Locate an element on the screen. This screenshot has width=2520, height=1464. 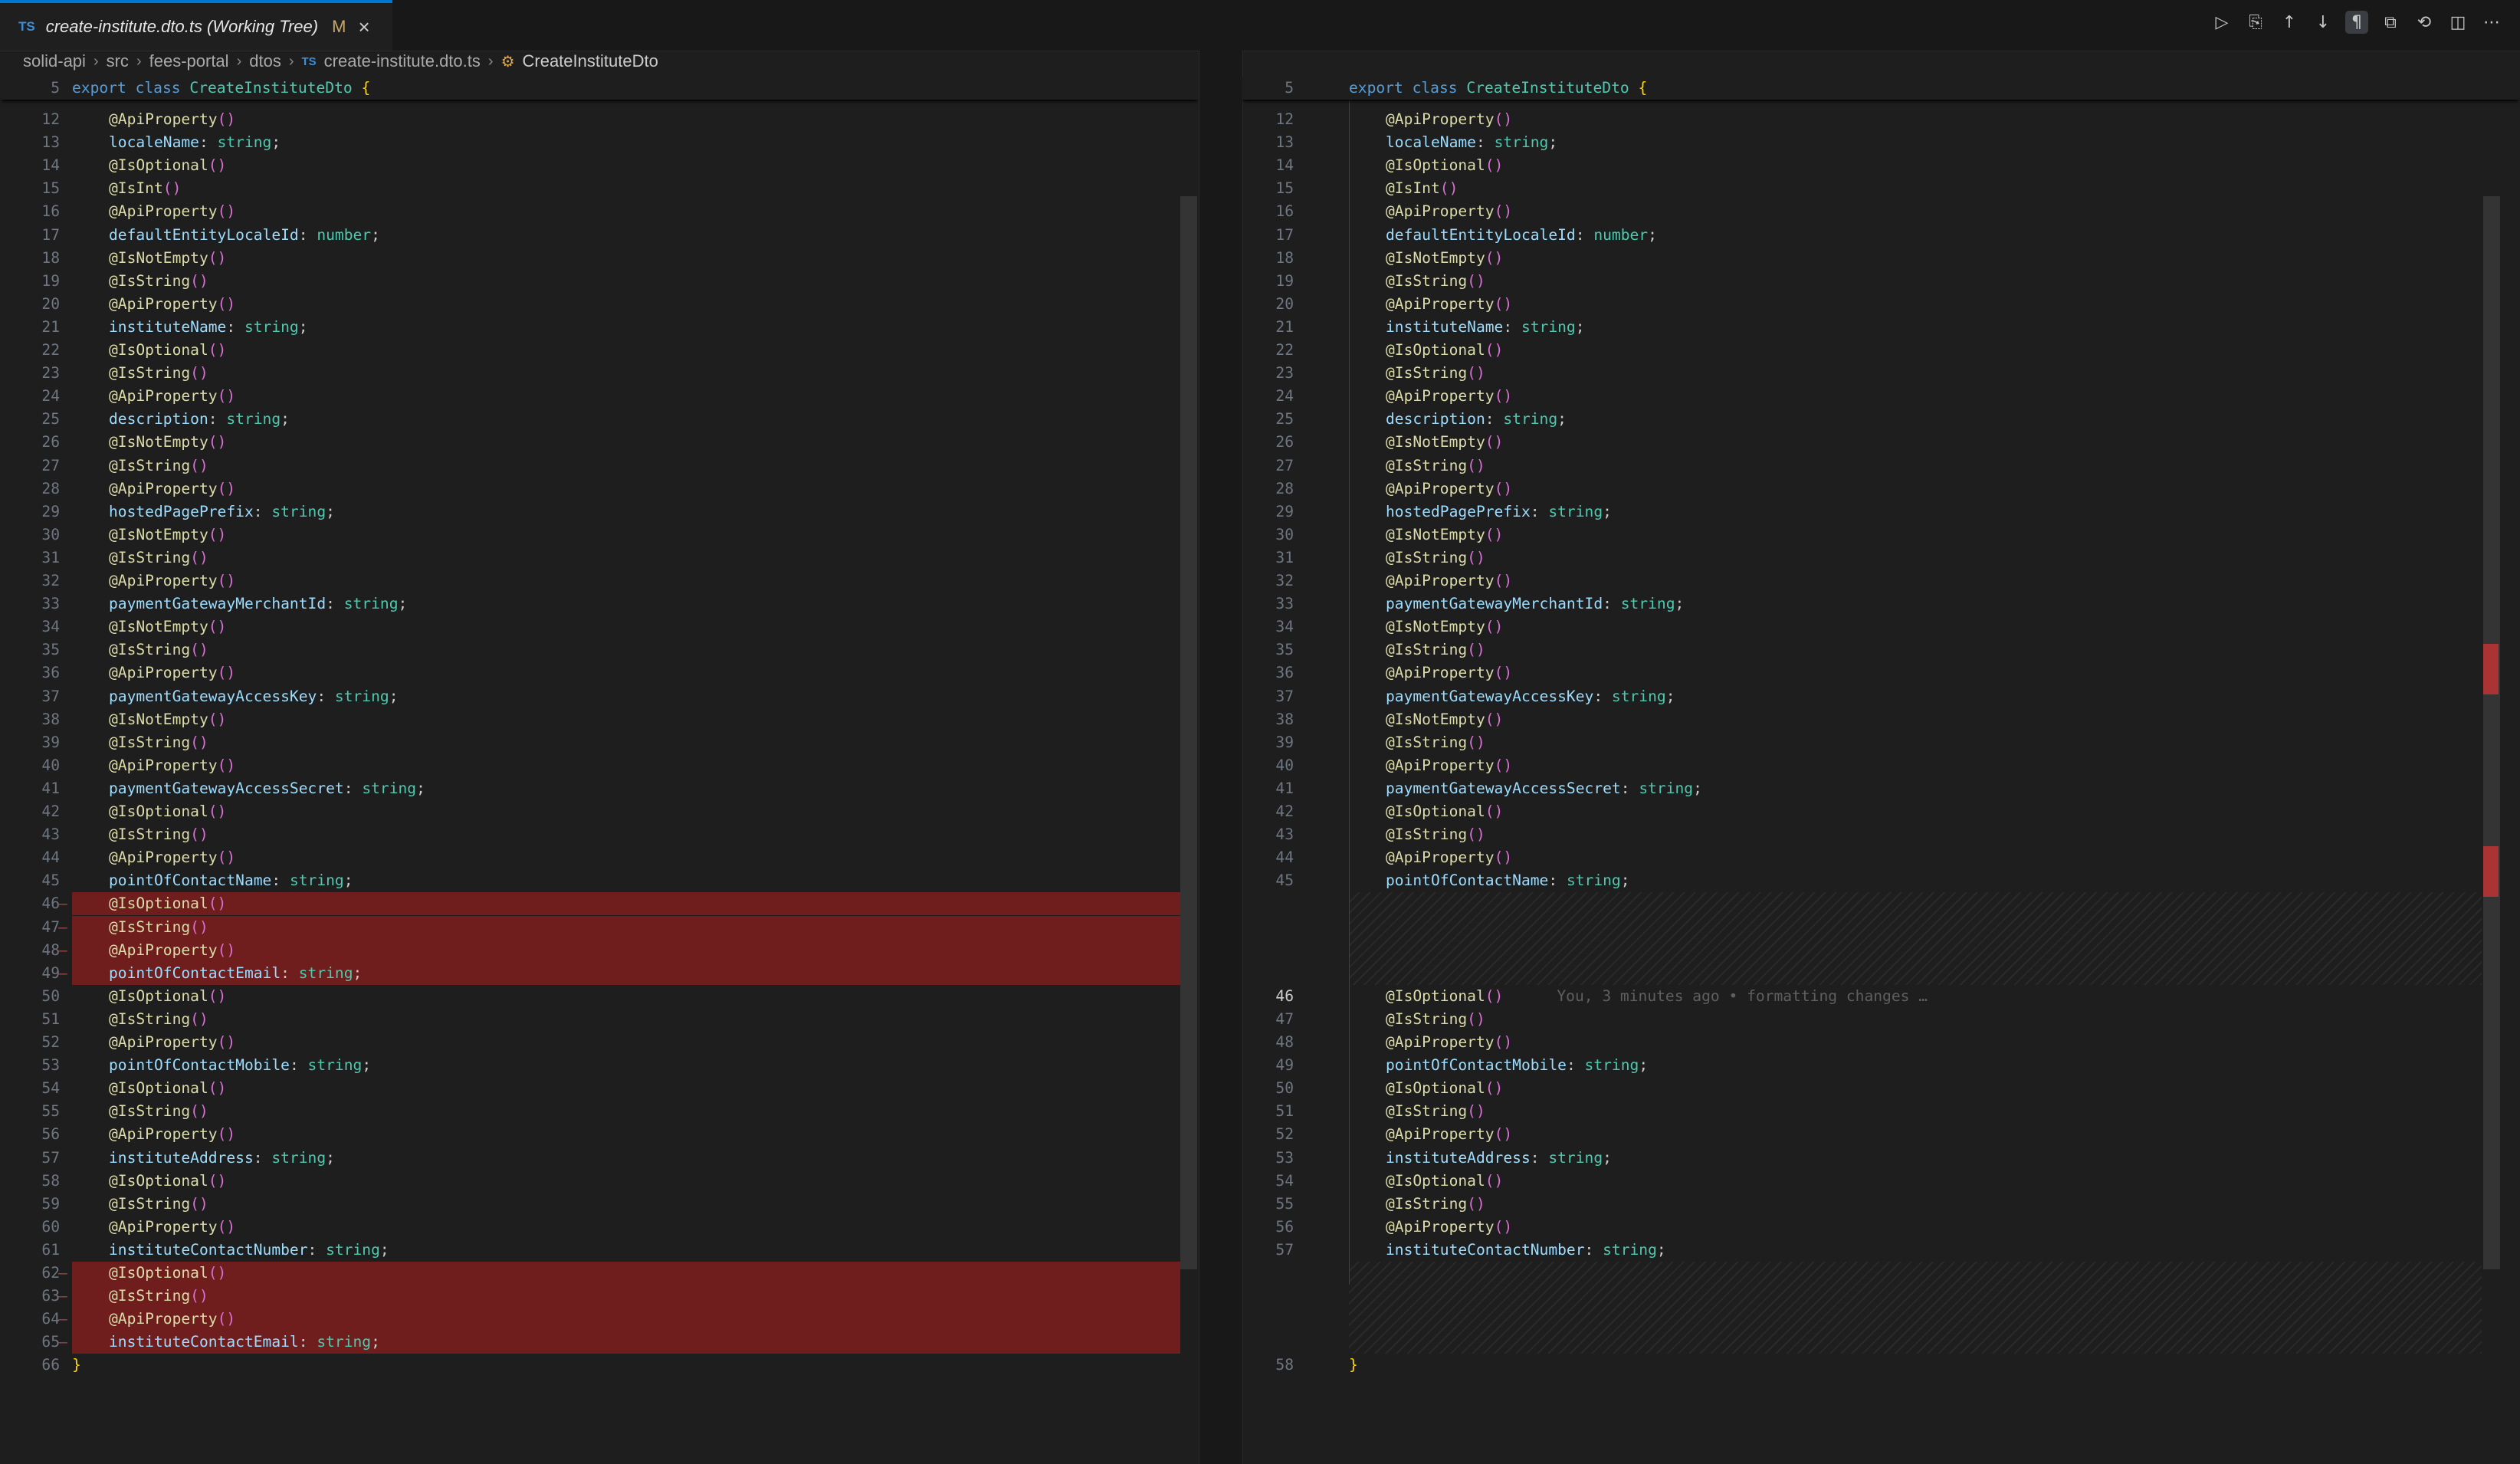
breadcrumb-item: fees-portal is located at coordinates (189, 61).